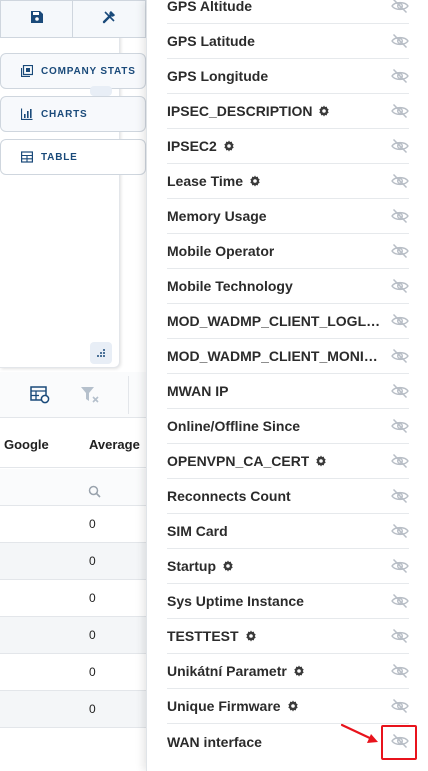  What do you see at coordinates (288, 216) in the screenshot?
I see `column-chooser-item: Memory Usage` at bounding box center [288, 216].